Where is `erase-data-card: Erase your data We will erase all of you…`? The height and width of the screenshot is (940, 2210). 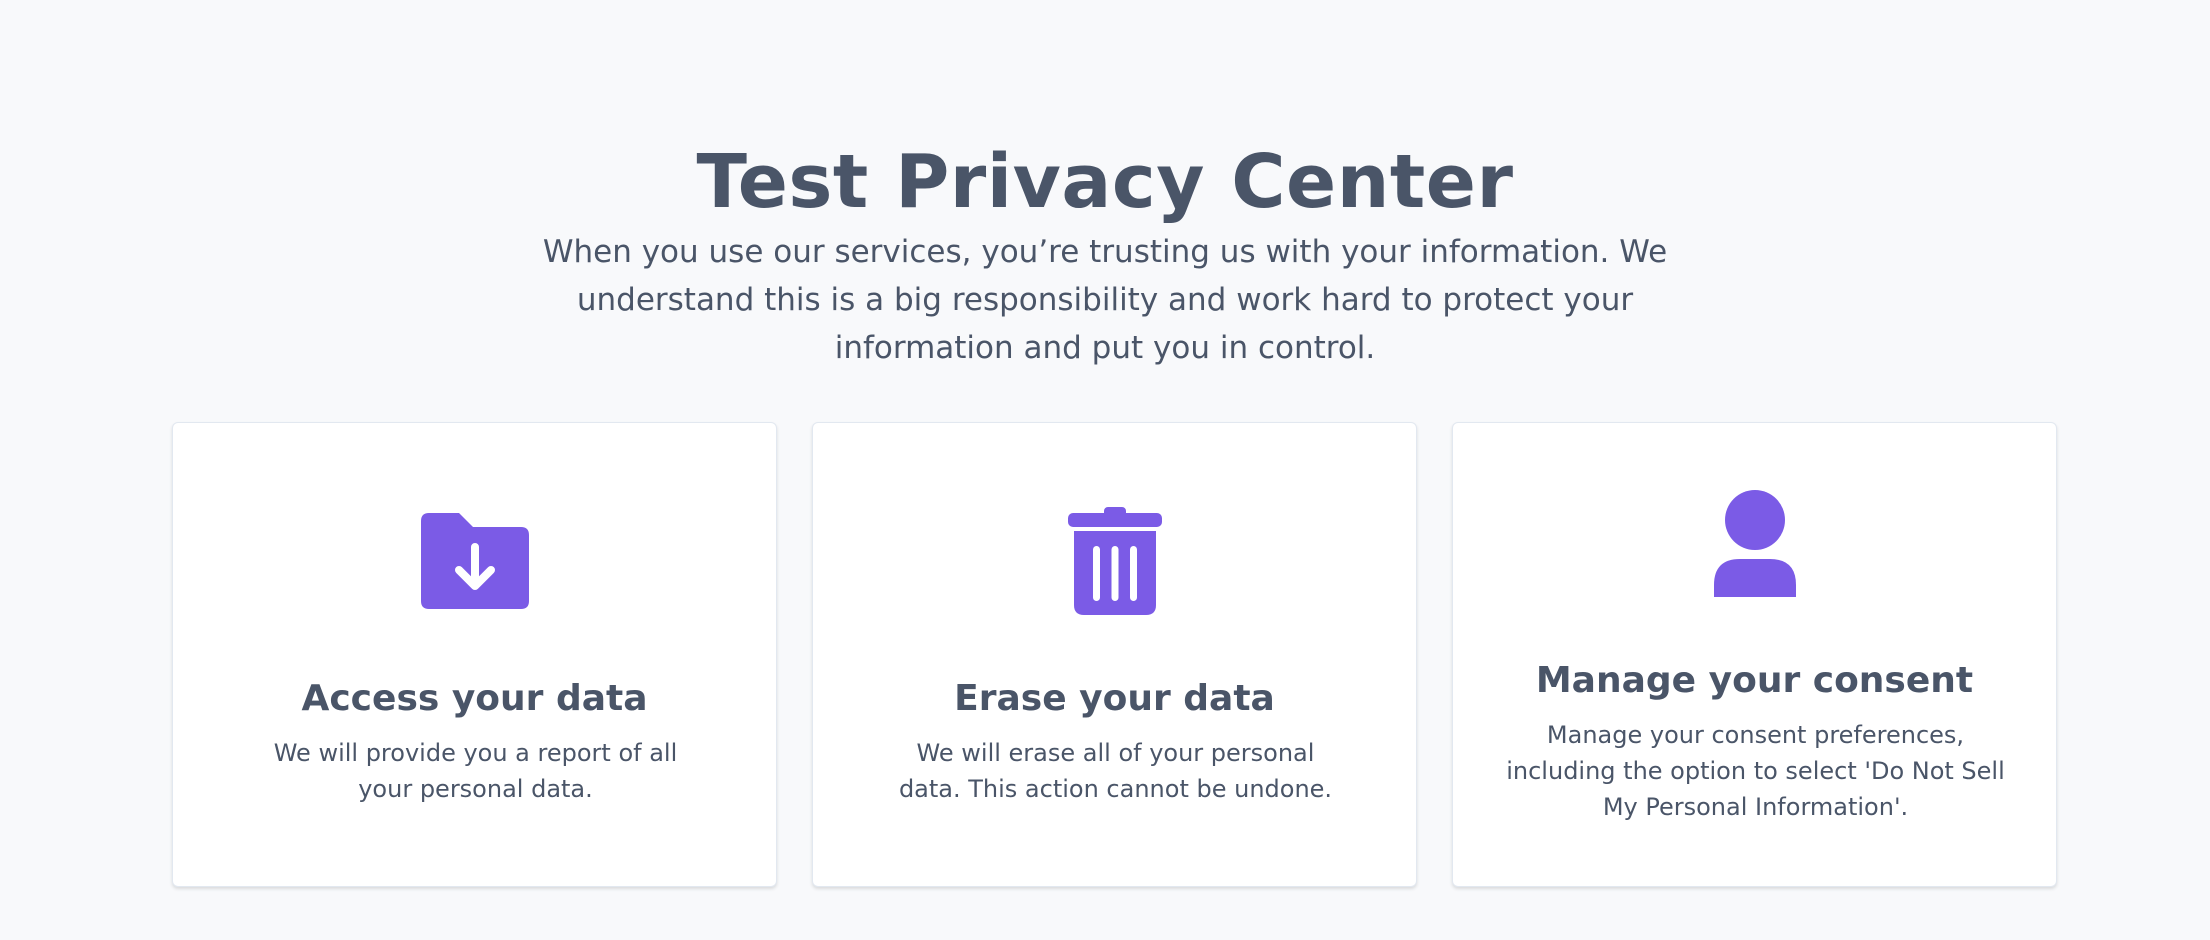 erase-data-card: Erase your data We will erase all of you… is located at coordinates (1114, 654).